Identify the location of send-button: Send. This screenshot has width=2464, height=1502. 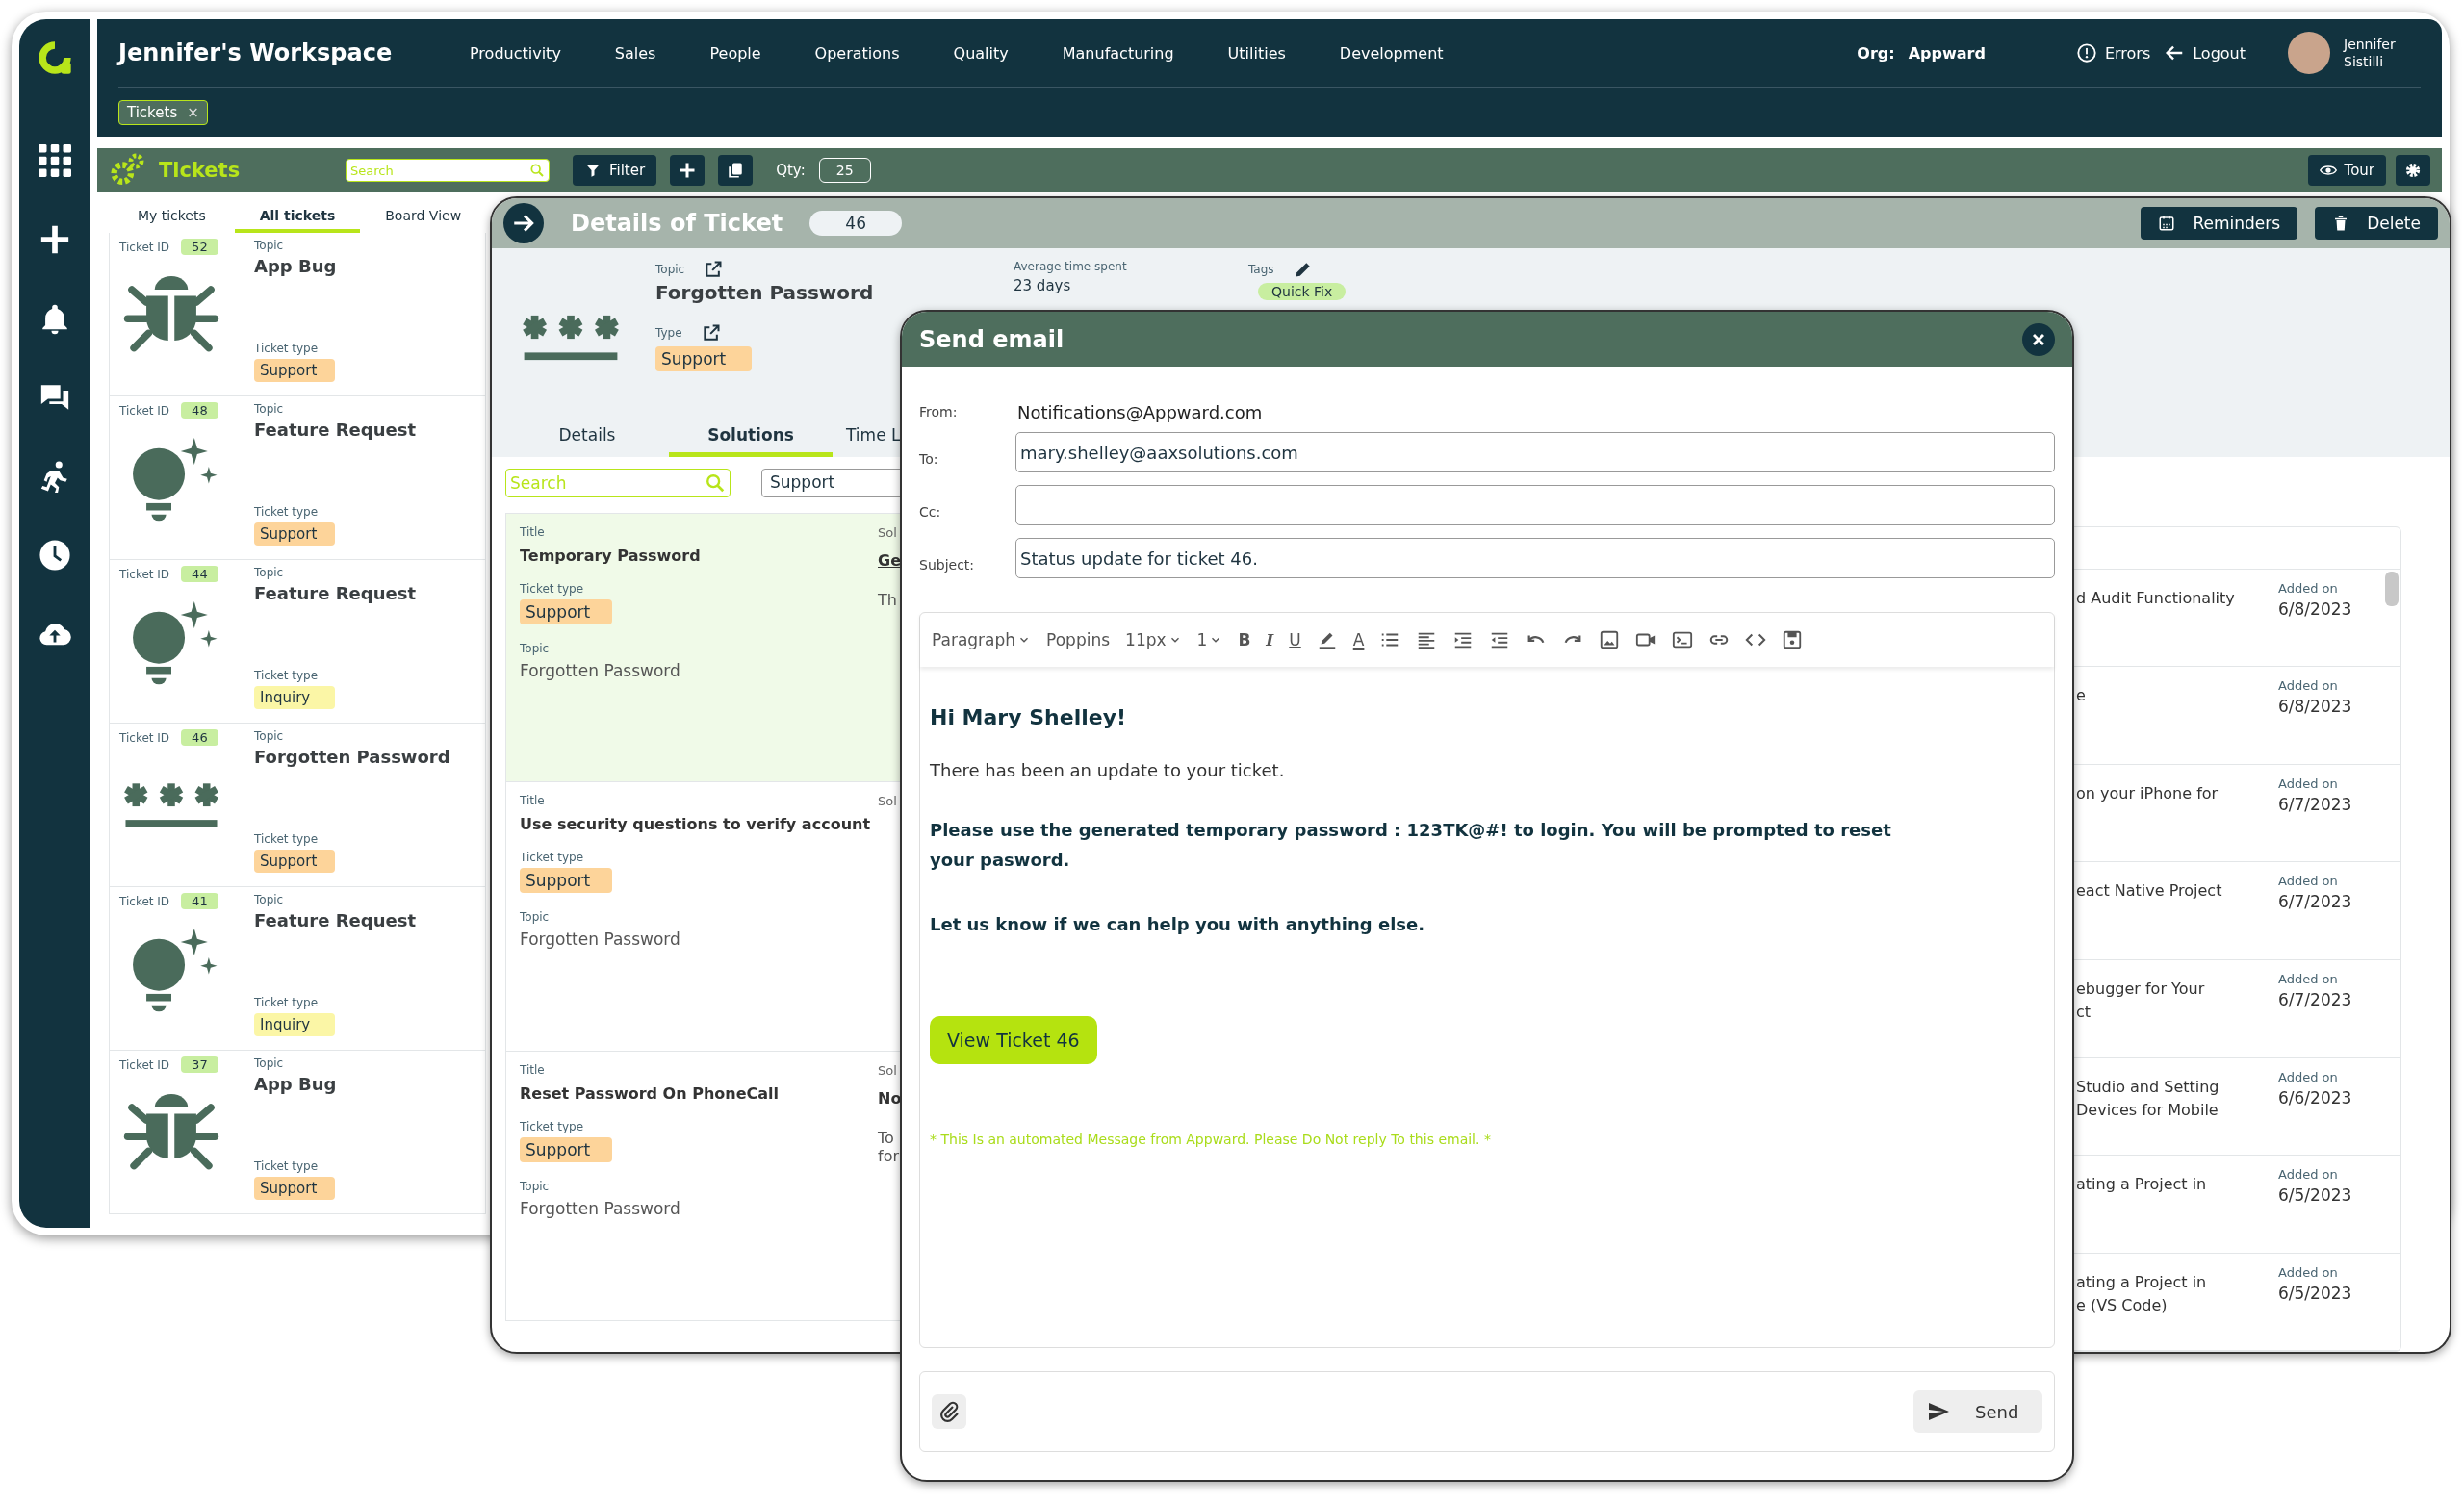
(1977, 1412).